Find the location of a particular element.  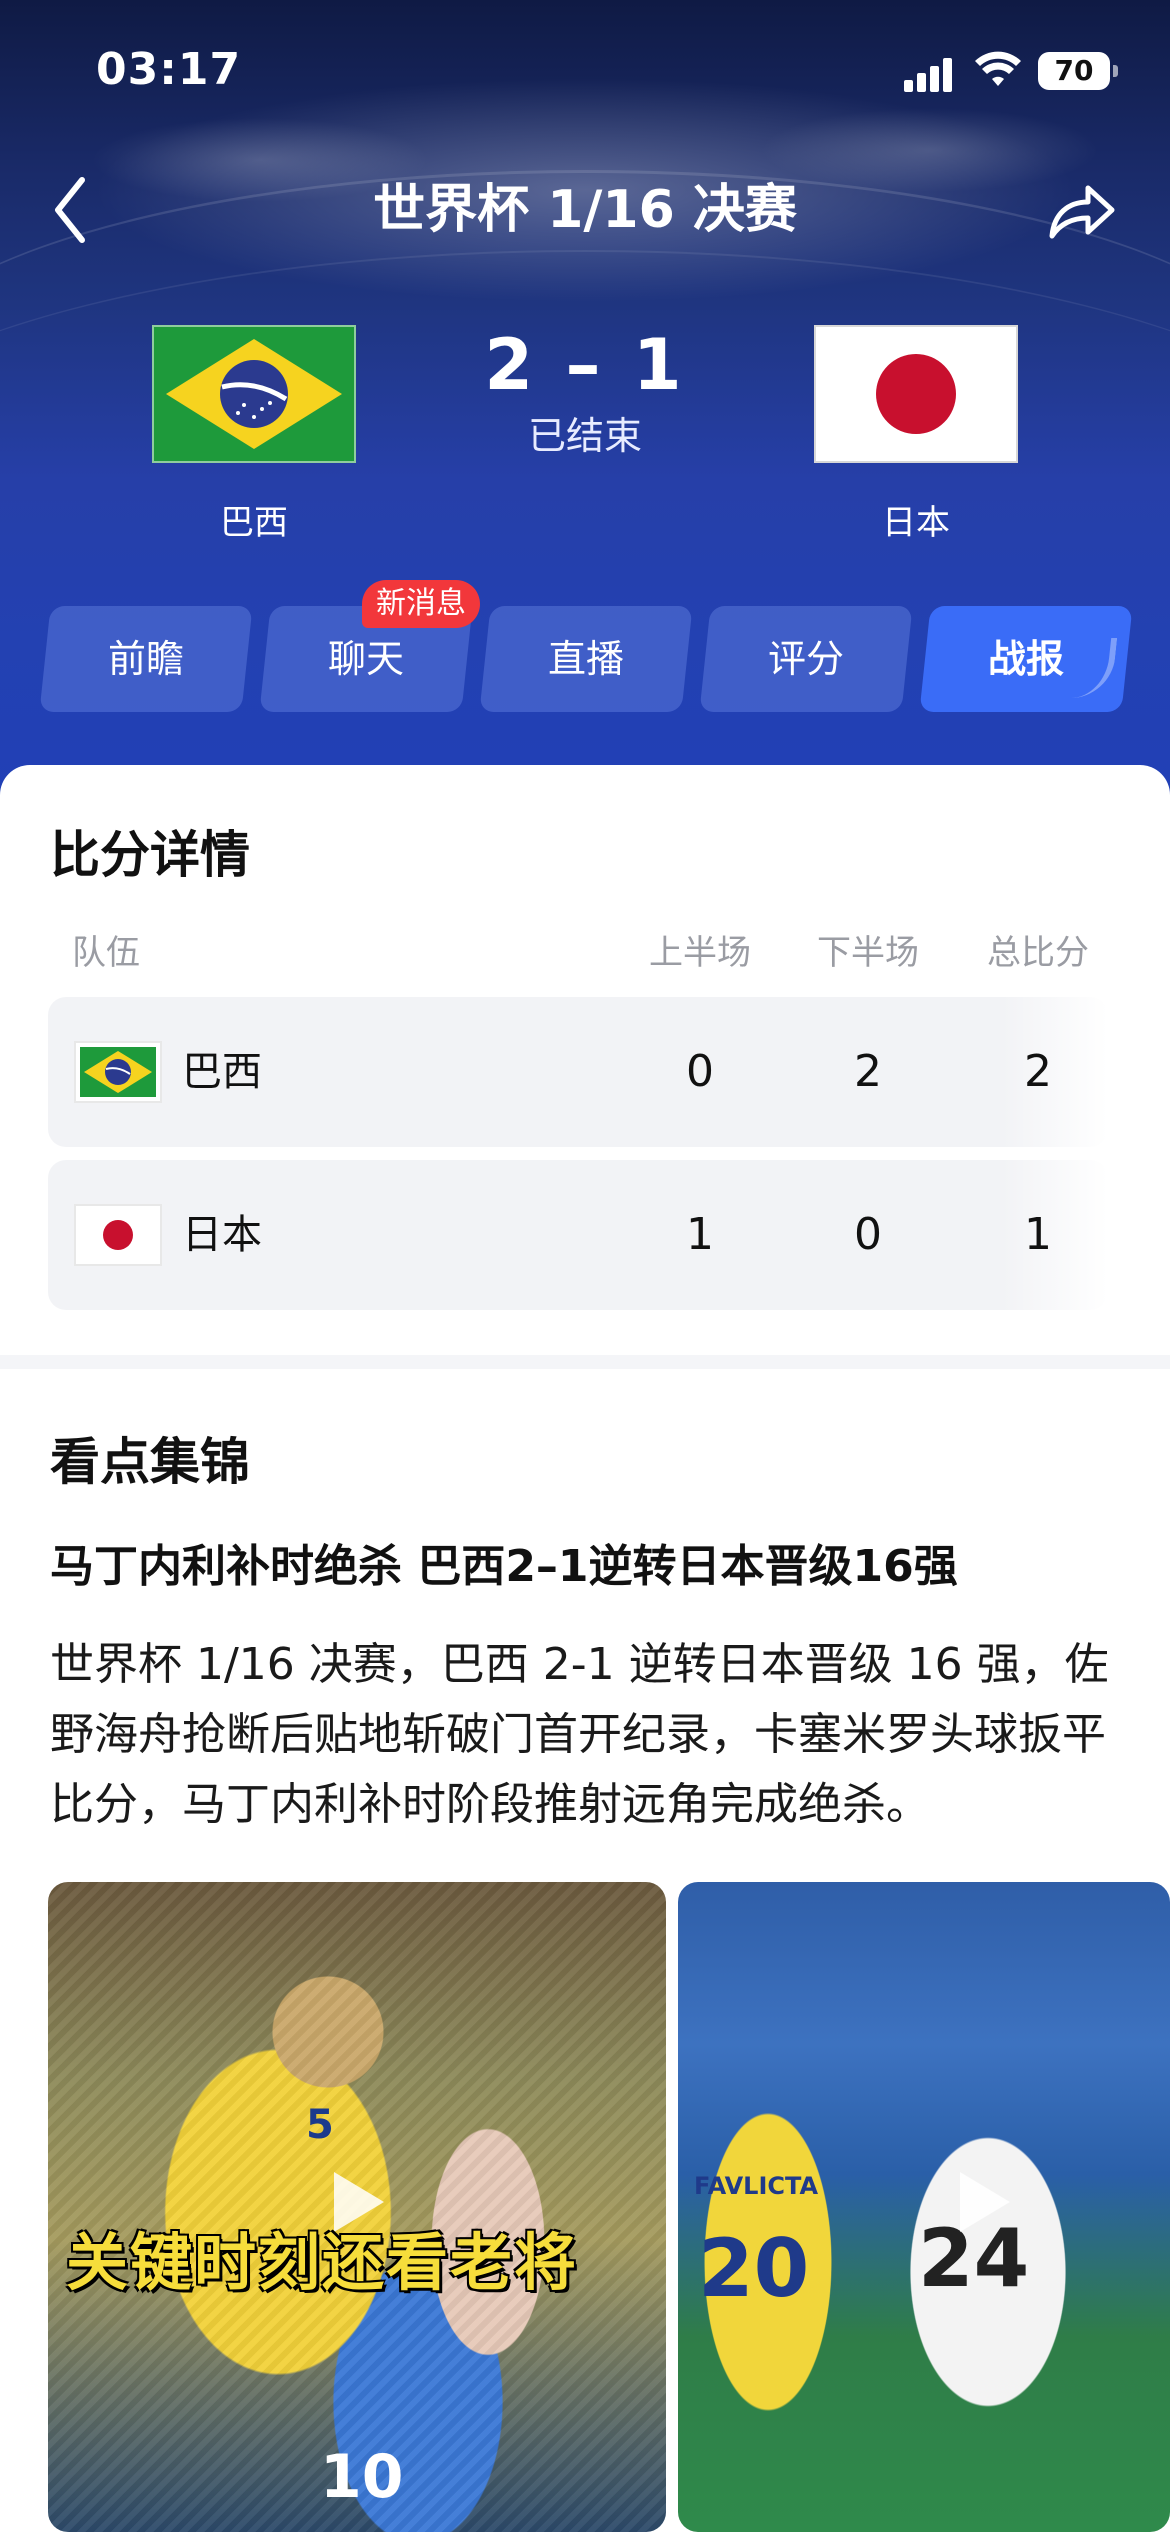

wifi-icon is located at coordinates (998, 68).